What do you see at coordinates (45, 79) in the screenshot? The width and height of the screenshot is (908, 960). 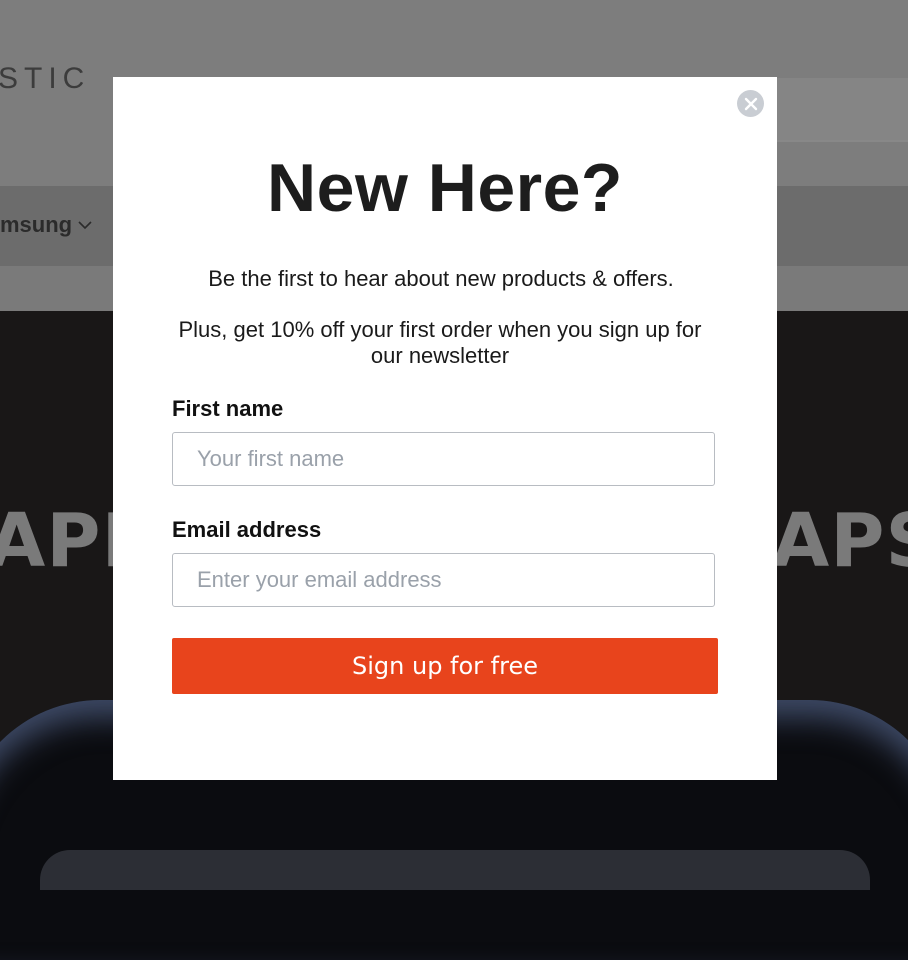 I see `site-logo: STIC` at bounding box center [45, 79].